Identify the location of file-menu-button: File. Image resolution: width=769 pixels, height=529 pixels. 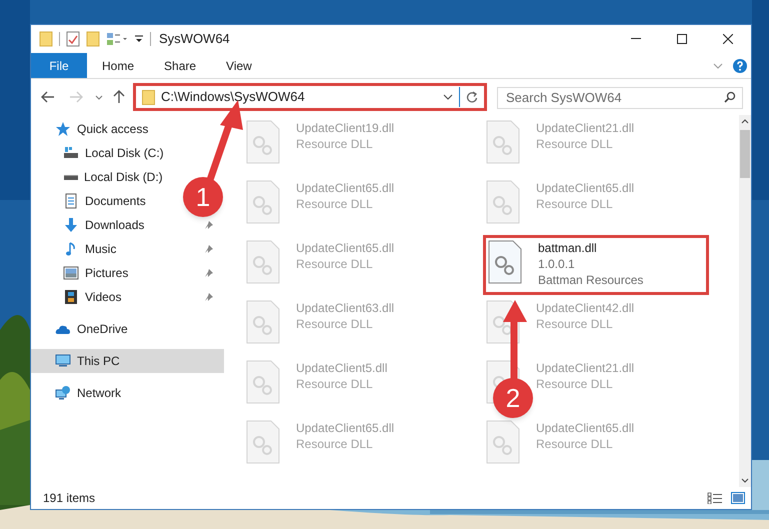
(59, 65).